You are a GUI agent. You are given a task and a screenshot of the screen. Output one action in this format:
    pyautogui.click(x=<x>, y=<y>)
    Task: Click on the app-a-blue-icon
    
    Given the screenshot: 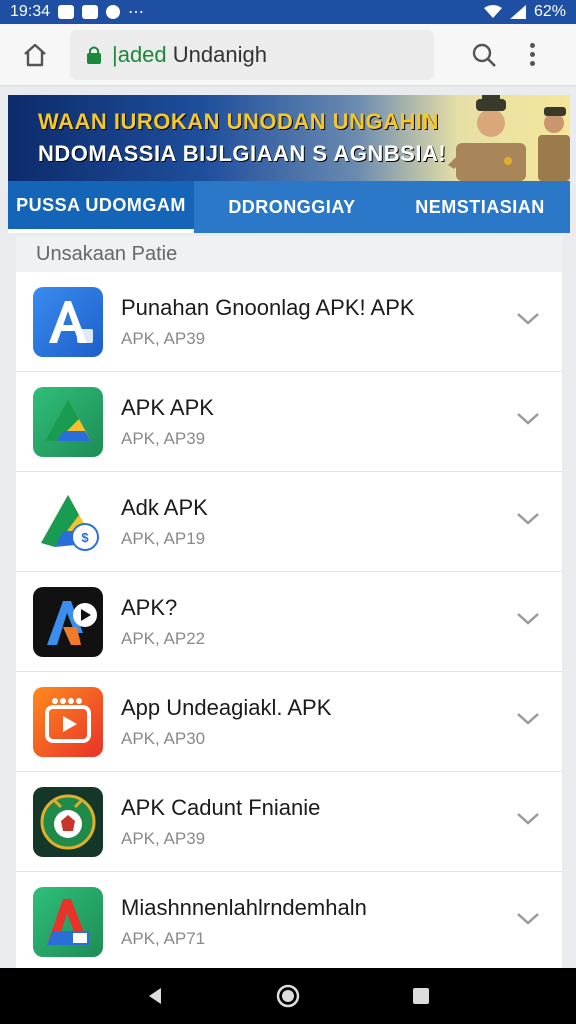 What is the action you would take?
    pyautogui.click(x=68, y=321)
    